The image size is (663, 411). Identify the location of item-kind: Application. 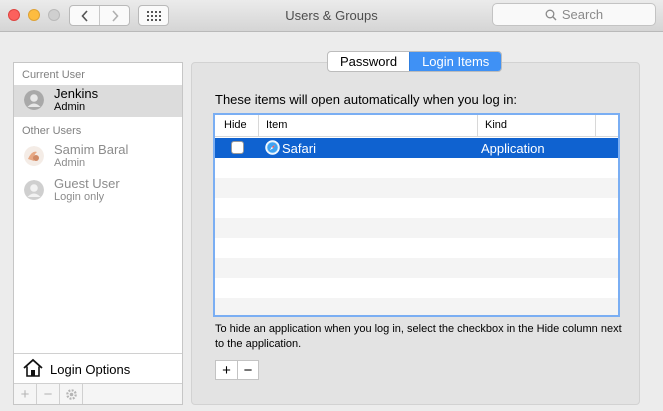
(513, 148).